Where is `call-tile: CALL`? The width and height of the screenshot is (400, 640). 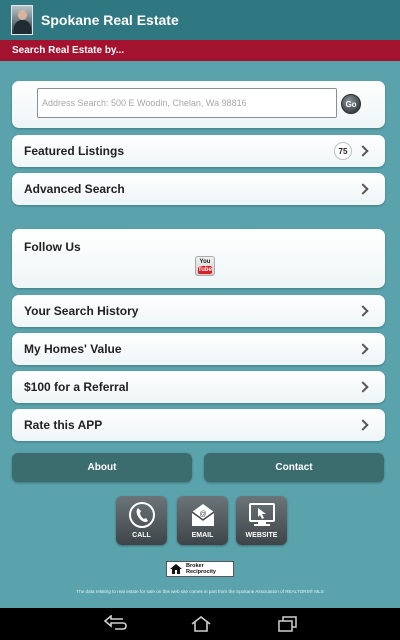
call-tile: CALL is located at coordinates (141, 520).